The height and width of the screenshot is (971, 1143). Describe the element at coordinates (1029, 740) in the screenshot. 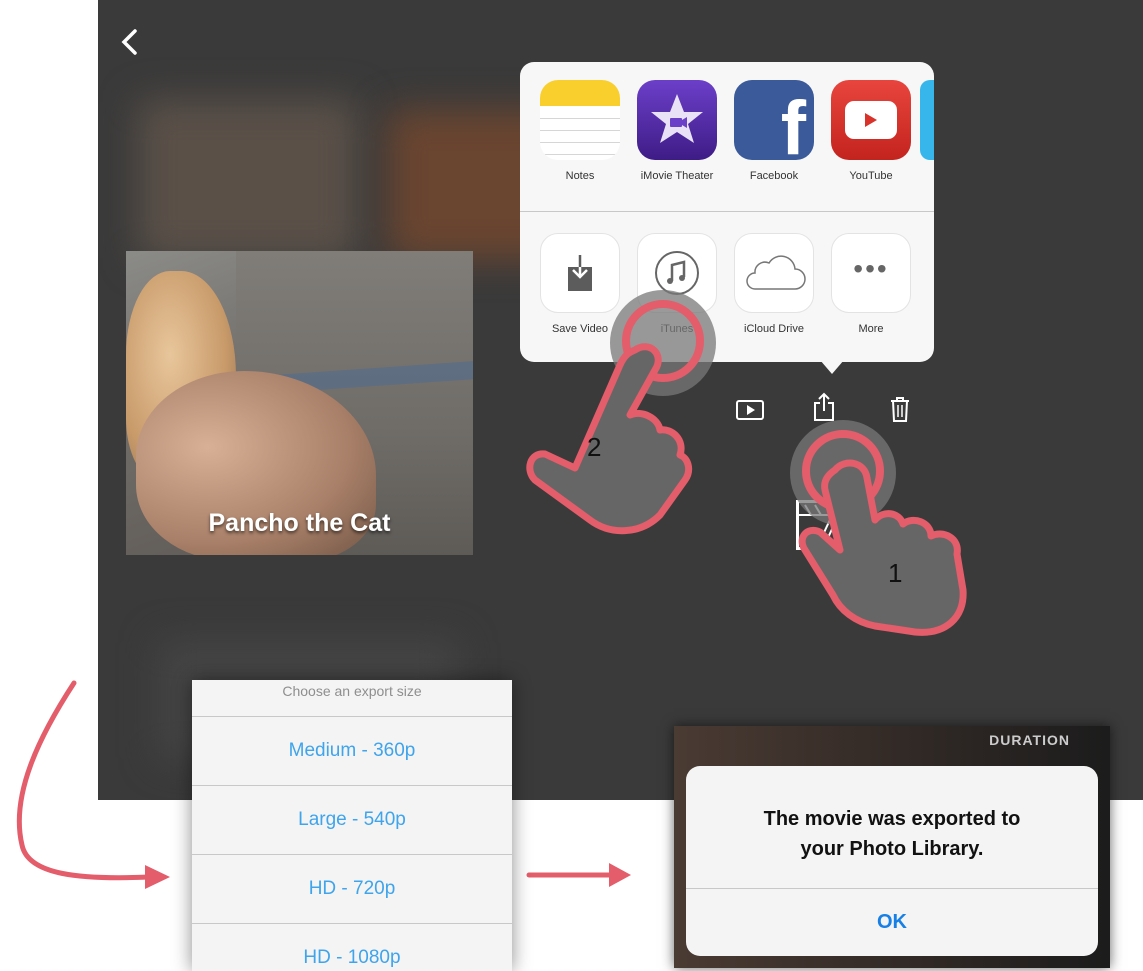

I see `duration-label: DURATION` at that location.